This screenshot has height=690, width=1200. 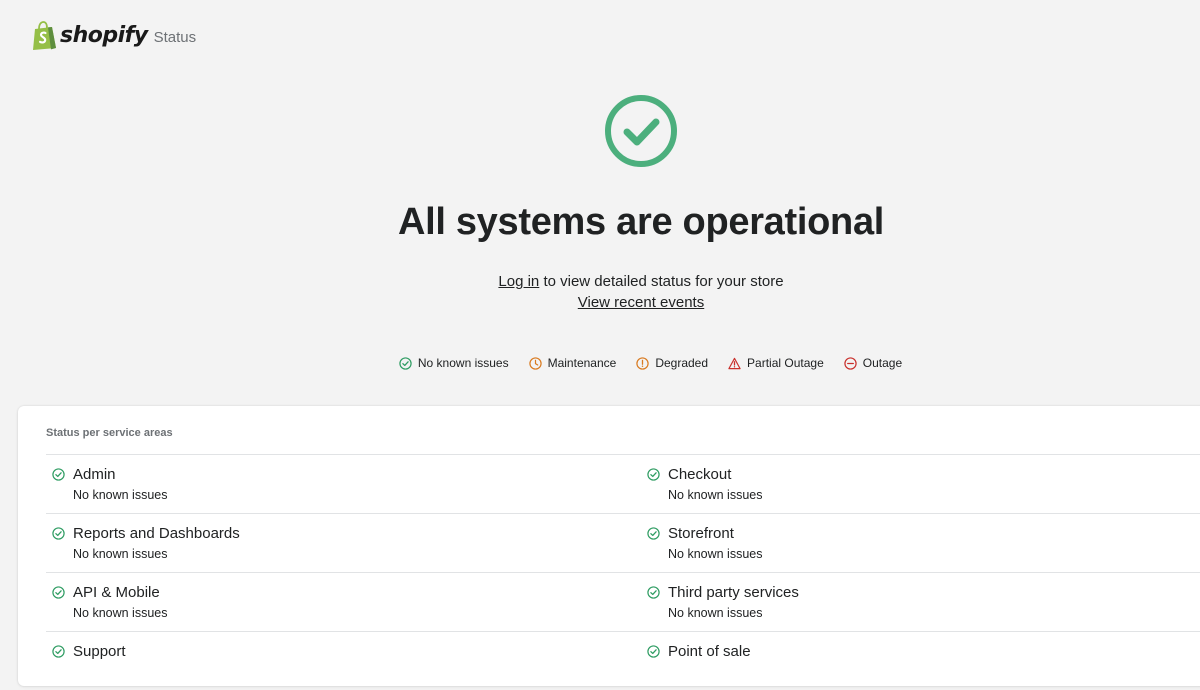 I want to click on legend-partial-outage: Partial Outage, so click(x=776, y=363).